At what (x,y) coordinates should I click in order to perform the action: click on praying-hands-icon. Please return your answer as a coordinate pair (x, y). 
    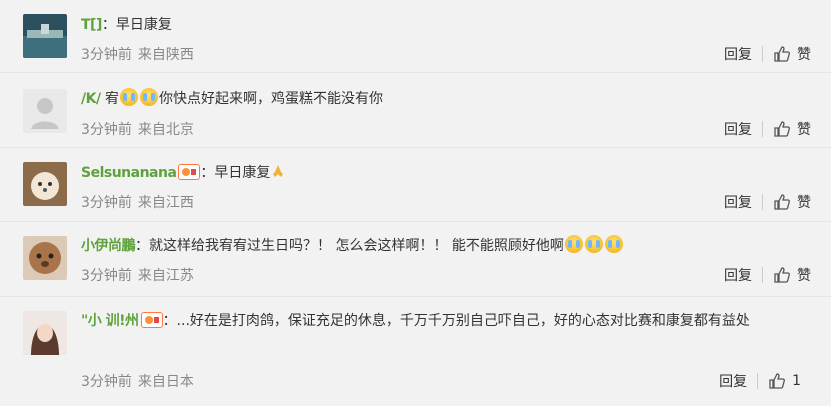
    Looking at the image, I should click on (278, 171).